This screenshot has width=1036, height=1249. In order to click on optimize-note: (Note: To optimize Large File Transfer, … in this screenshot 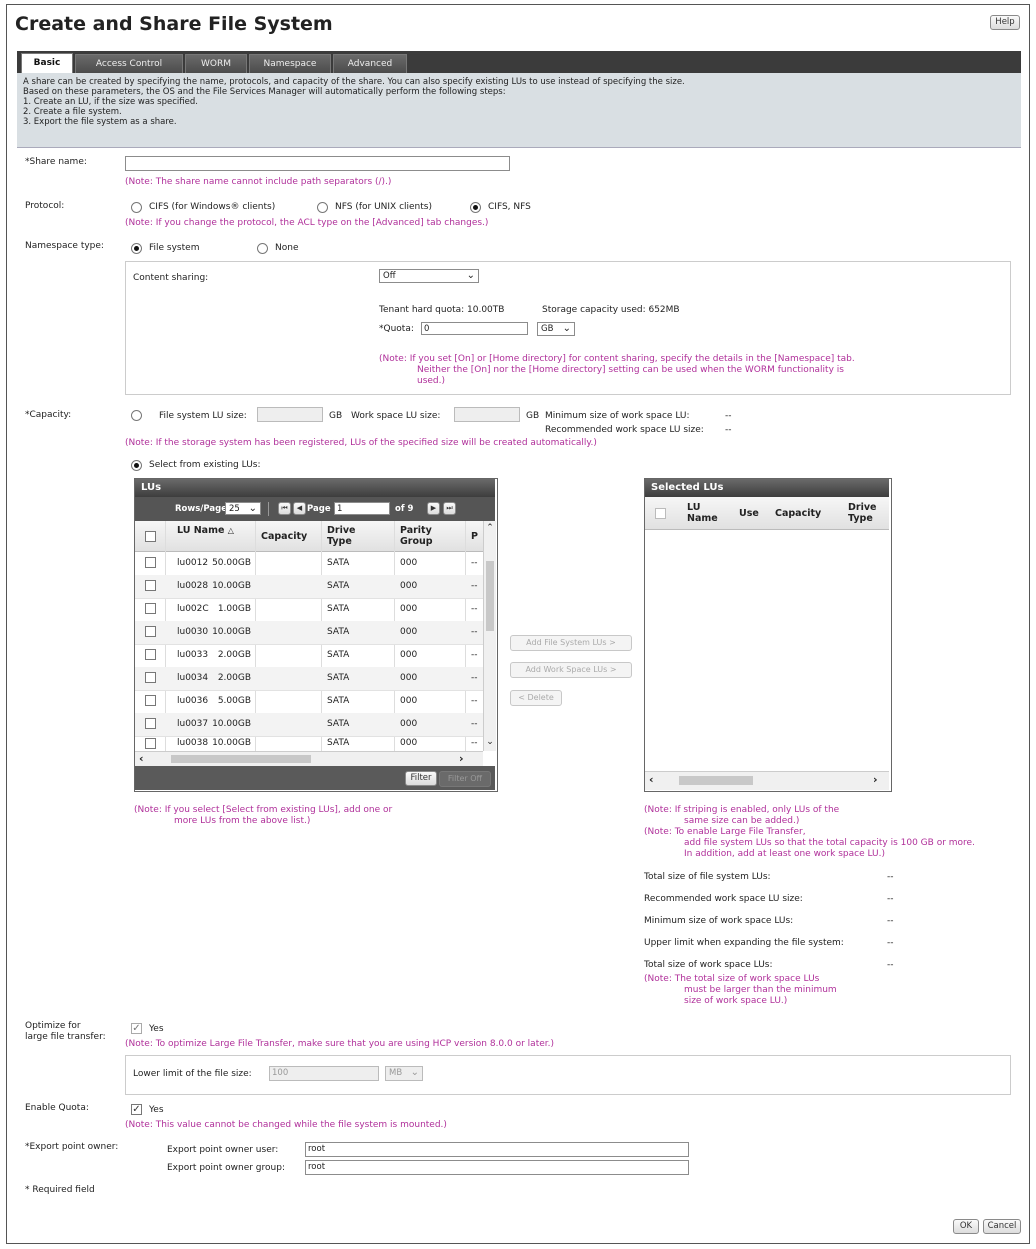, I will do `click(340, 1044)`.